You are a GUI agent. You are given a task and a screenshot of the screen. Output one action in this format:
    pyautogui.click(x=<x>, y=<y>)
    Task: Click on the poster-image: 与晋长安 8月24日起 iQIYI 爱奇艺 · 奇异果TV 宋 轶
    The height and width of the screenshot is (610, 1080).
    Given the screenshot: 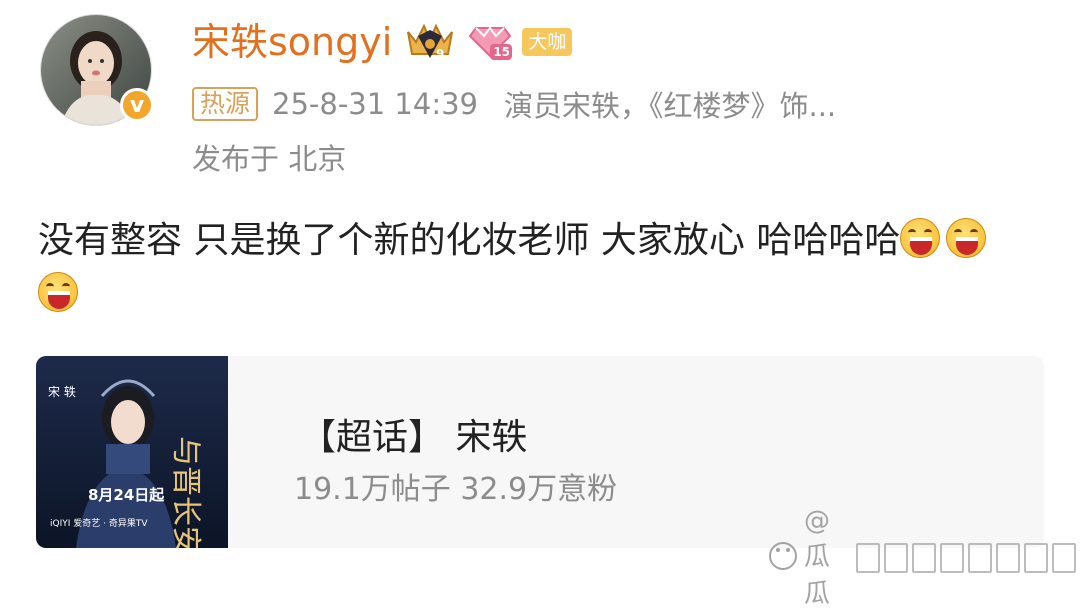 What is the action you would take?
    pyautogui.click(x=132, y=452)
    